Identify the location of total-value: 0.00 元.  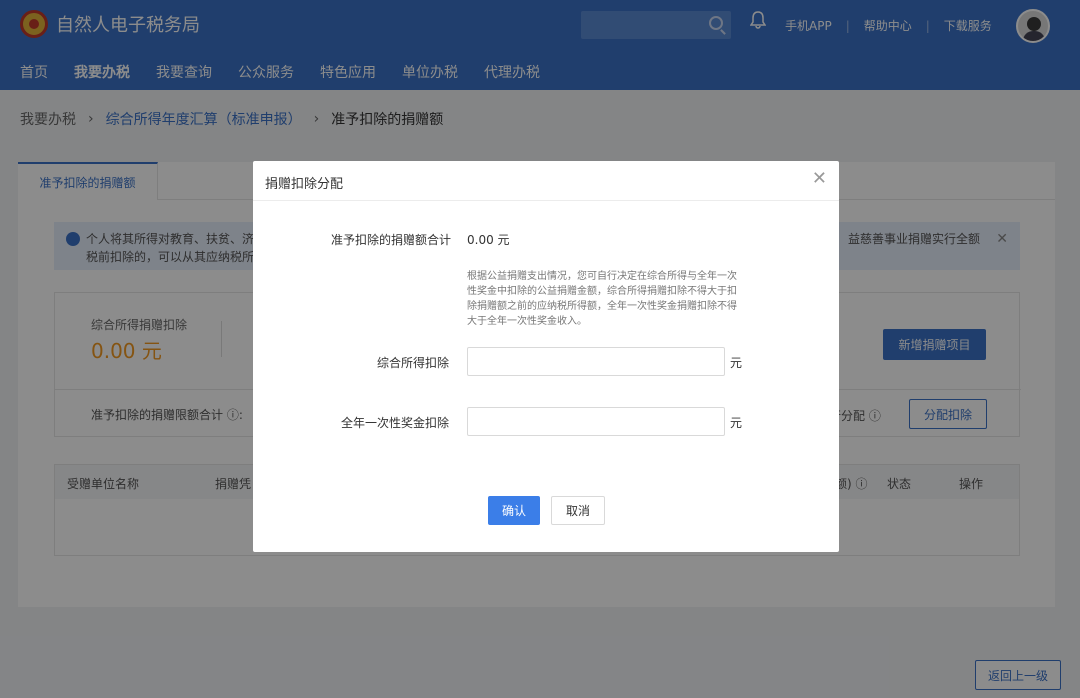
(488, 240).